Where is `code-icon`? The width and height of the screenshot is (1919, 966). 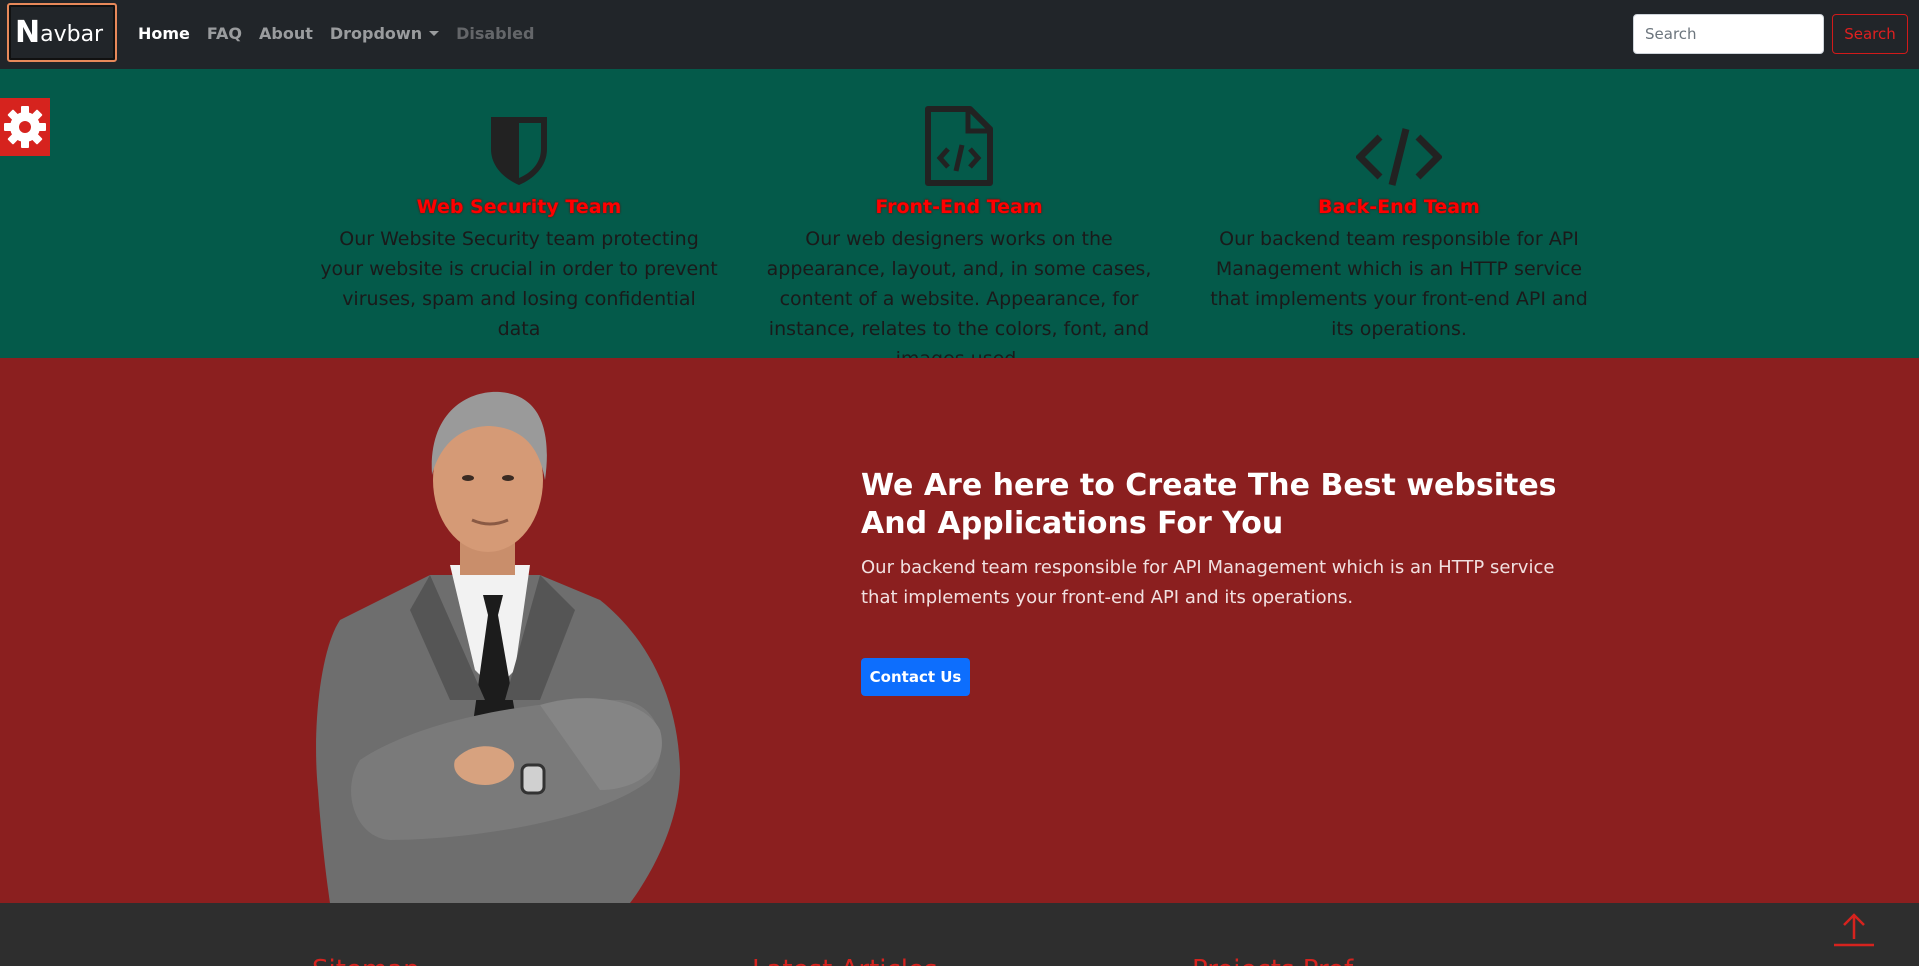 code-icon is located at coordinates (1399, 128).